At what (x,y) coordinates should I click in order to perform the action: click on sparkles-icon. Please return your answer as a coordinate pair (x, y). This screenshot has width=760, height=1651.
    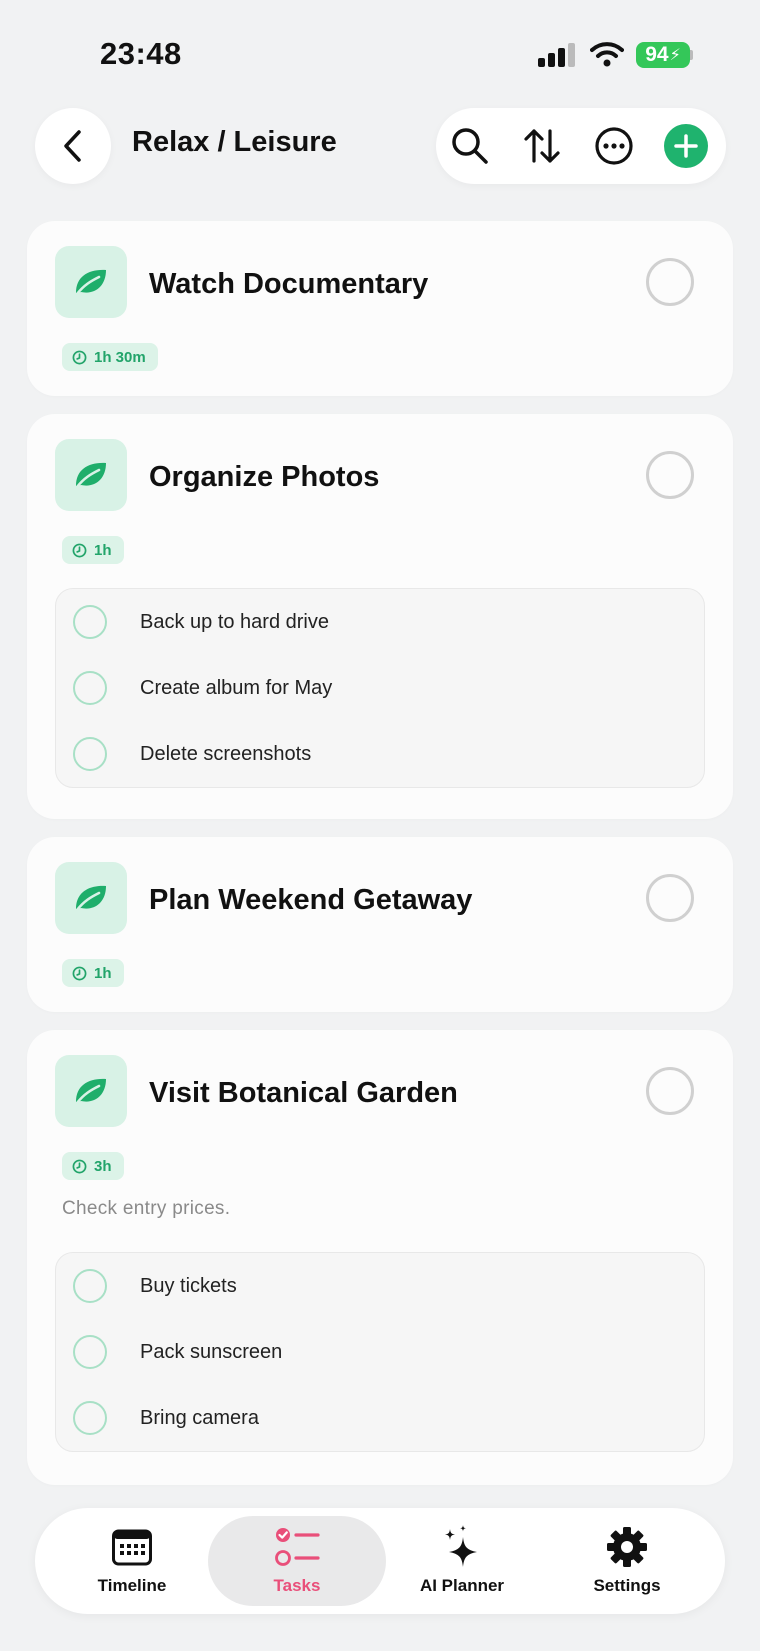
    Looking at the image, I should click on (462, 1546).